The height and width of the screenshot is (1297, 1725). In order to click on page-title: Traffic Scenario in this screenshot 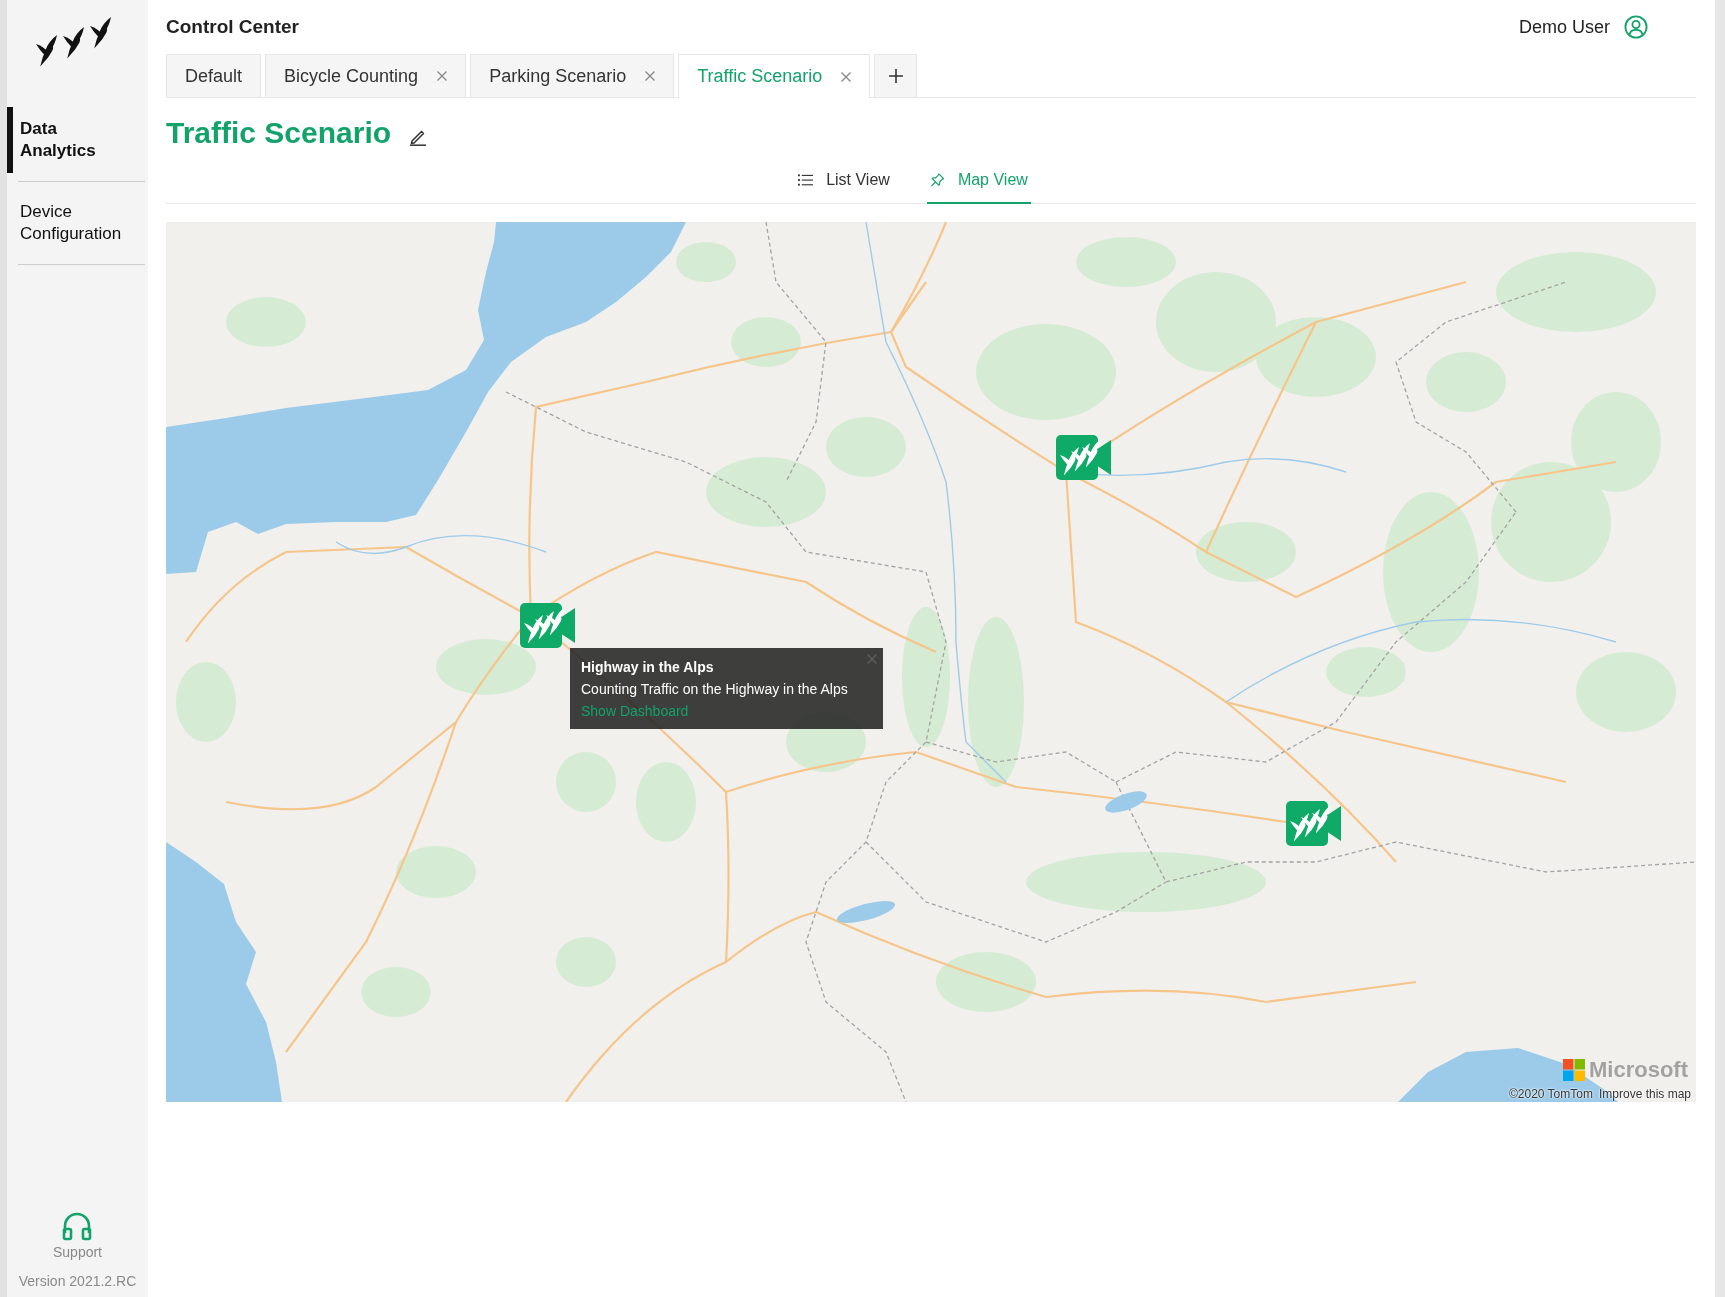, I will do `click(279, 133)`.